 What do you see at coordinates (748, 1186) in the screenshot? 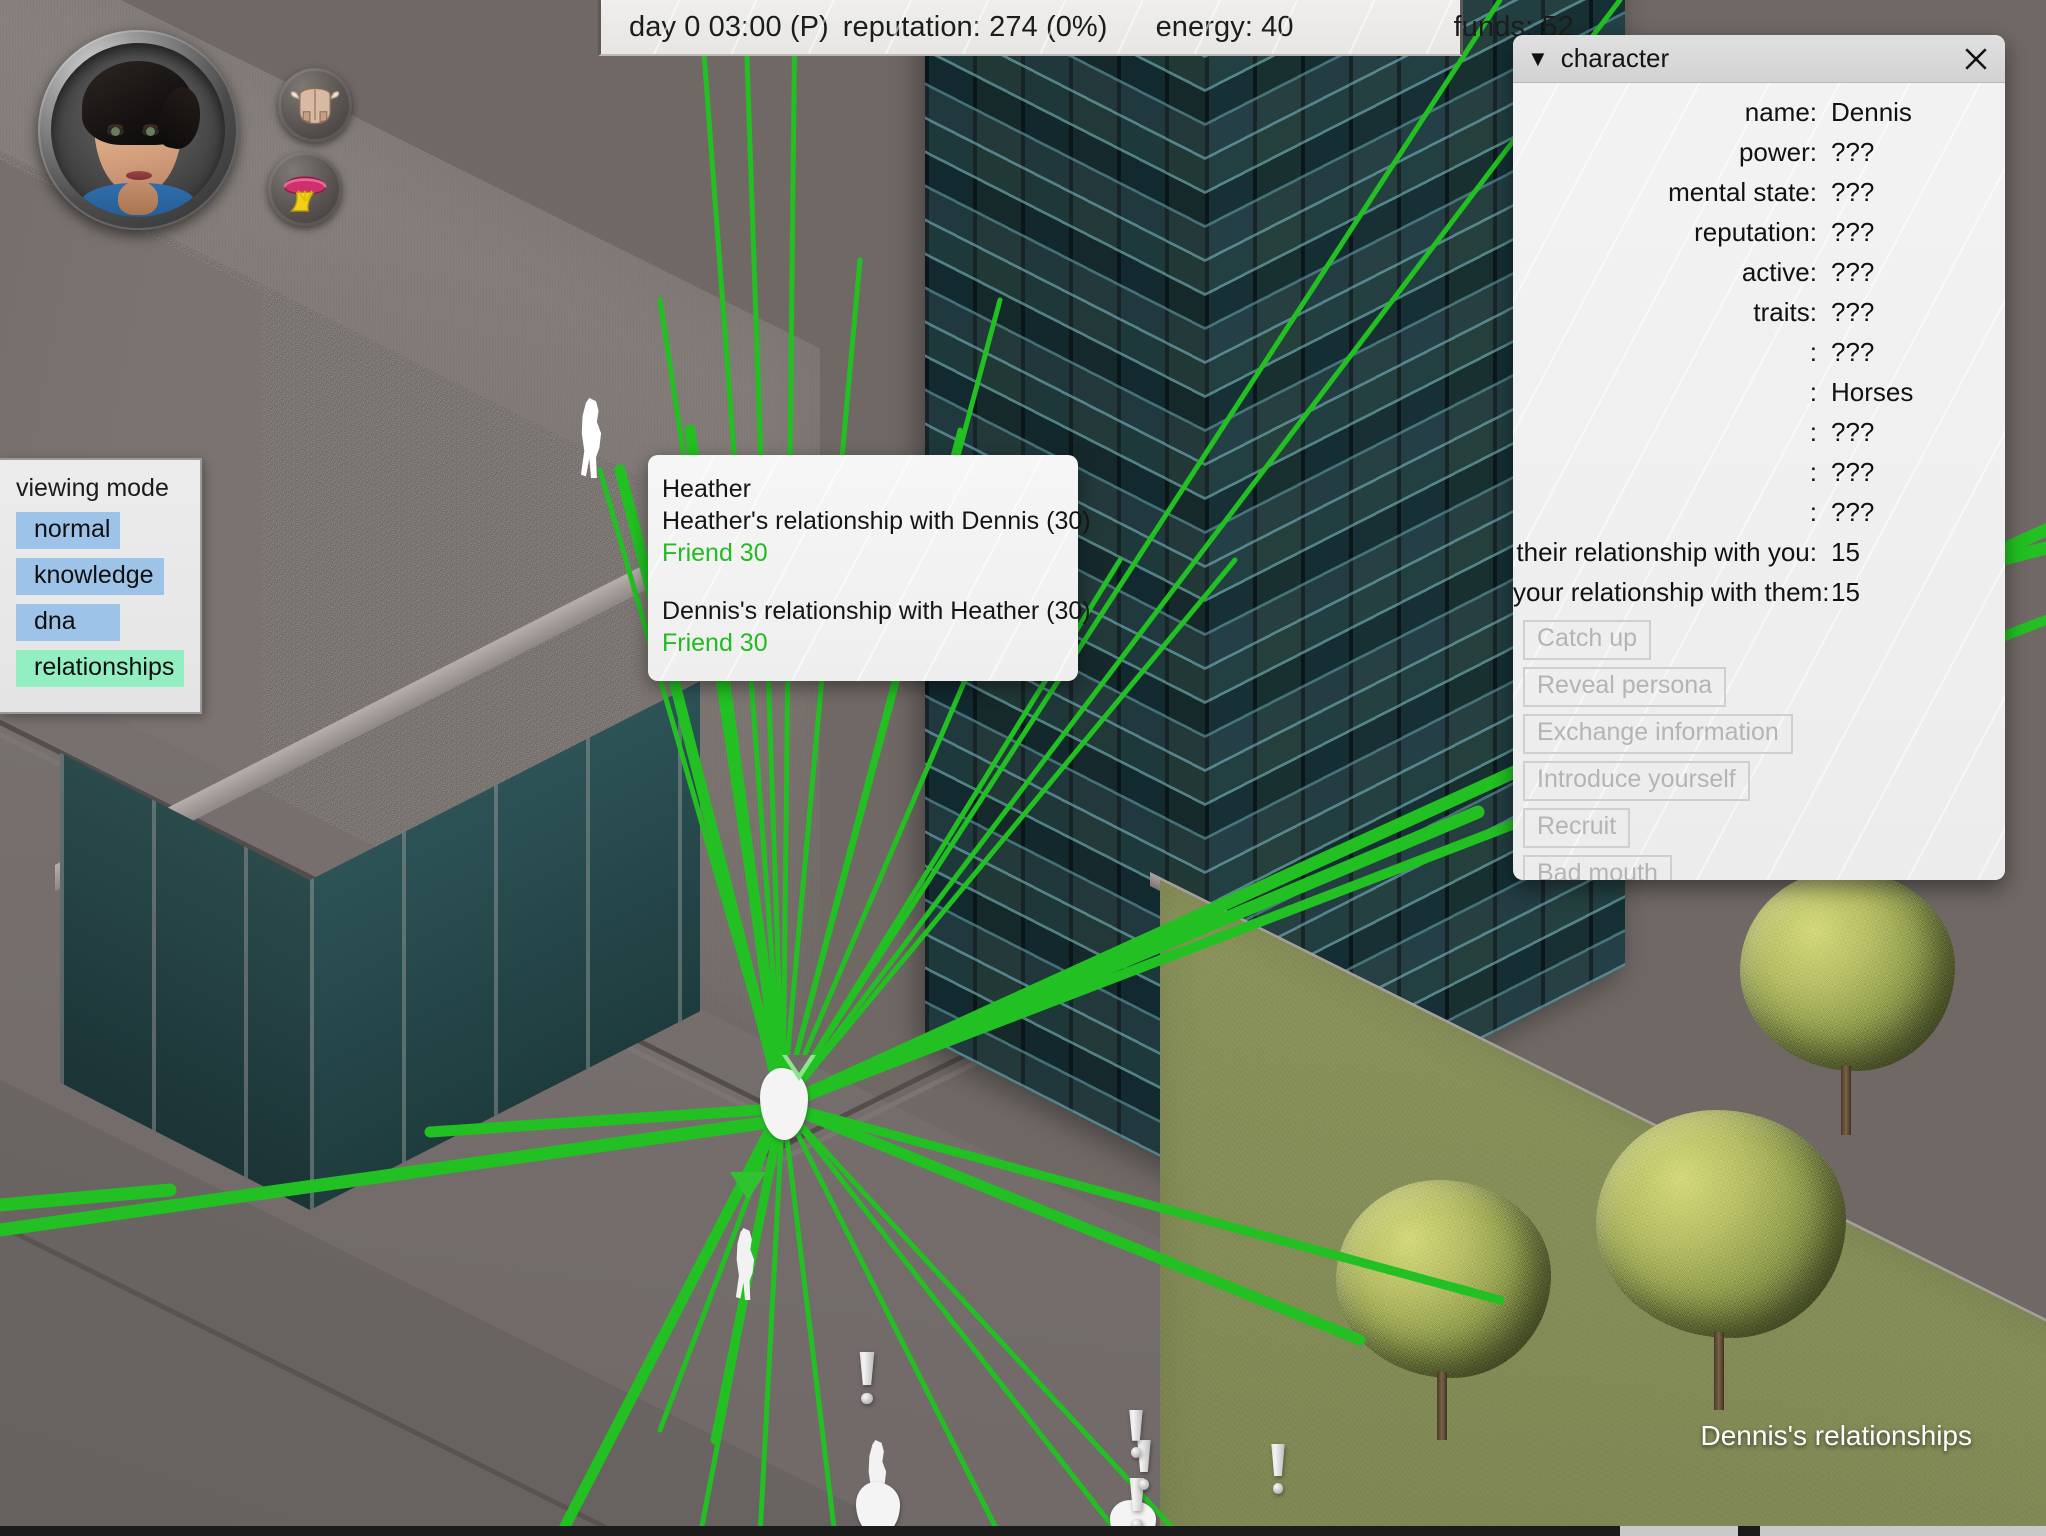
I see `selection-marker-down-icon` at bounding box center [748, 1186].